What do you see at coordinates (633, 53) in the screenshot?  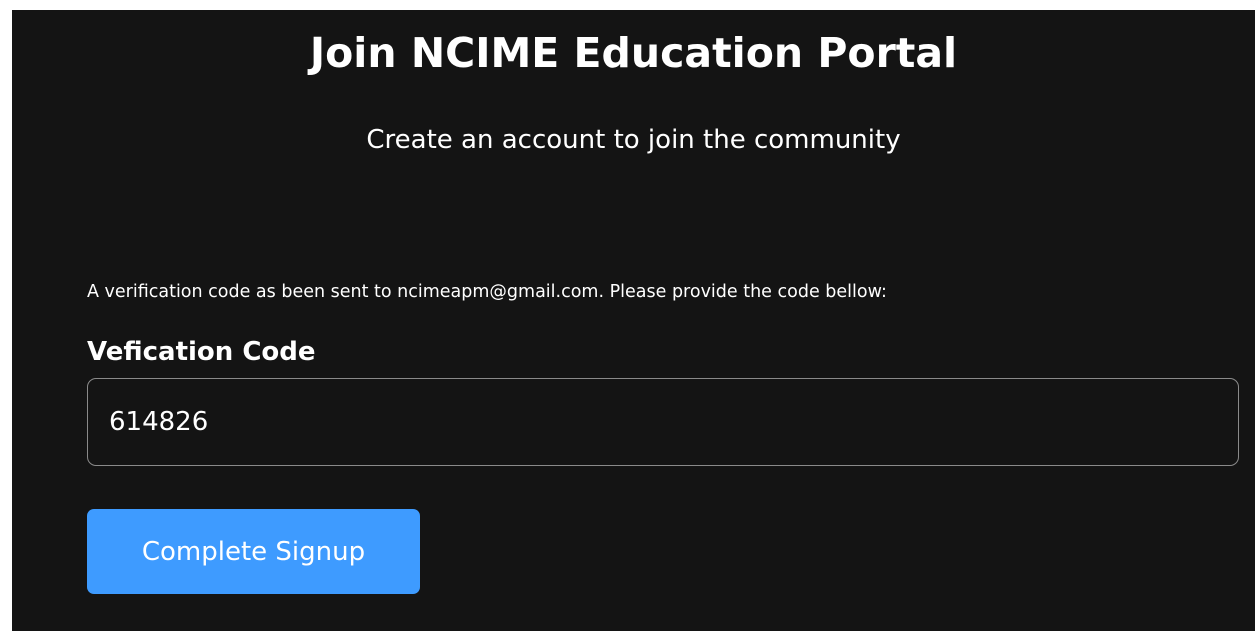 I see `page-title: Join NCIME Education Portal` at bounding box center [633, 53].